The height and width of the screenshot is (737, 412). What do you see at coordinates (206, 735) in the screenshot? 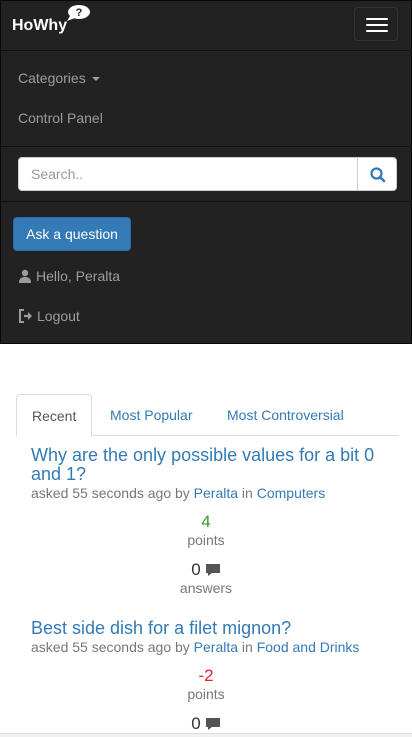
I see `page-bottom-edge` at bounding box center [206, 735].